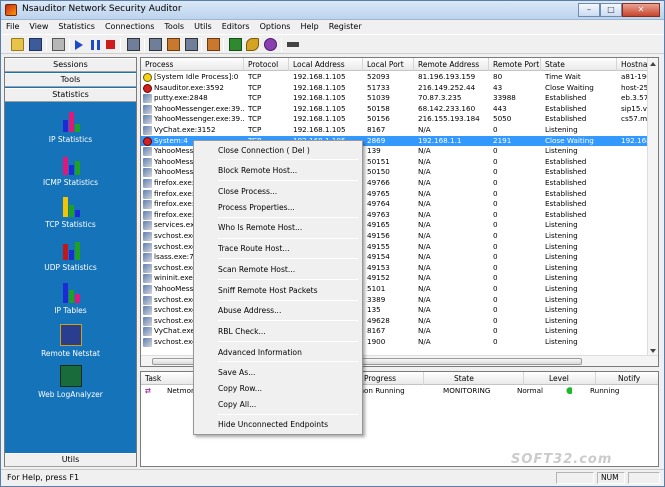 This screenshot has height=487, width=665. I want to click on scroll-up-icon, so click(653, 64).